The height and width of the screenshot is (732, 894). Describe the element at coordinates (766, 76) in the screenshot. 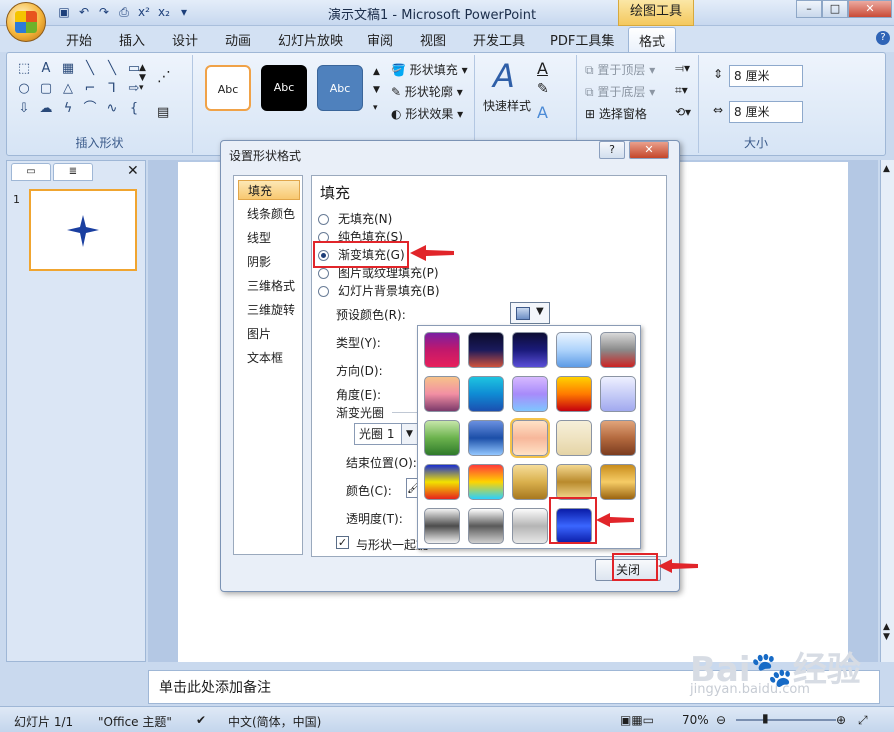

I see `shape-height-input: 8 厘米` at that location.